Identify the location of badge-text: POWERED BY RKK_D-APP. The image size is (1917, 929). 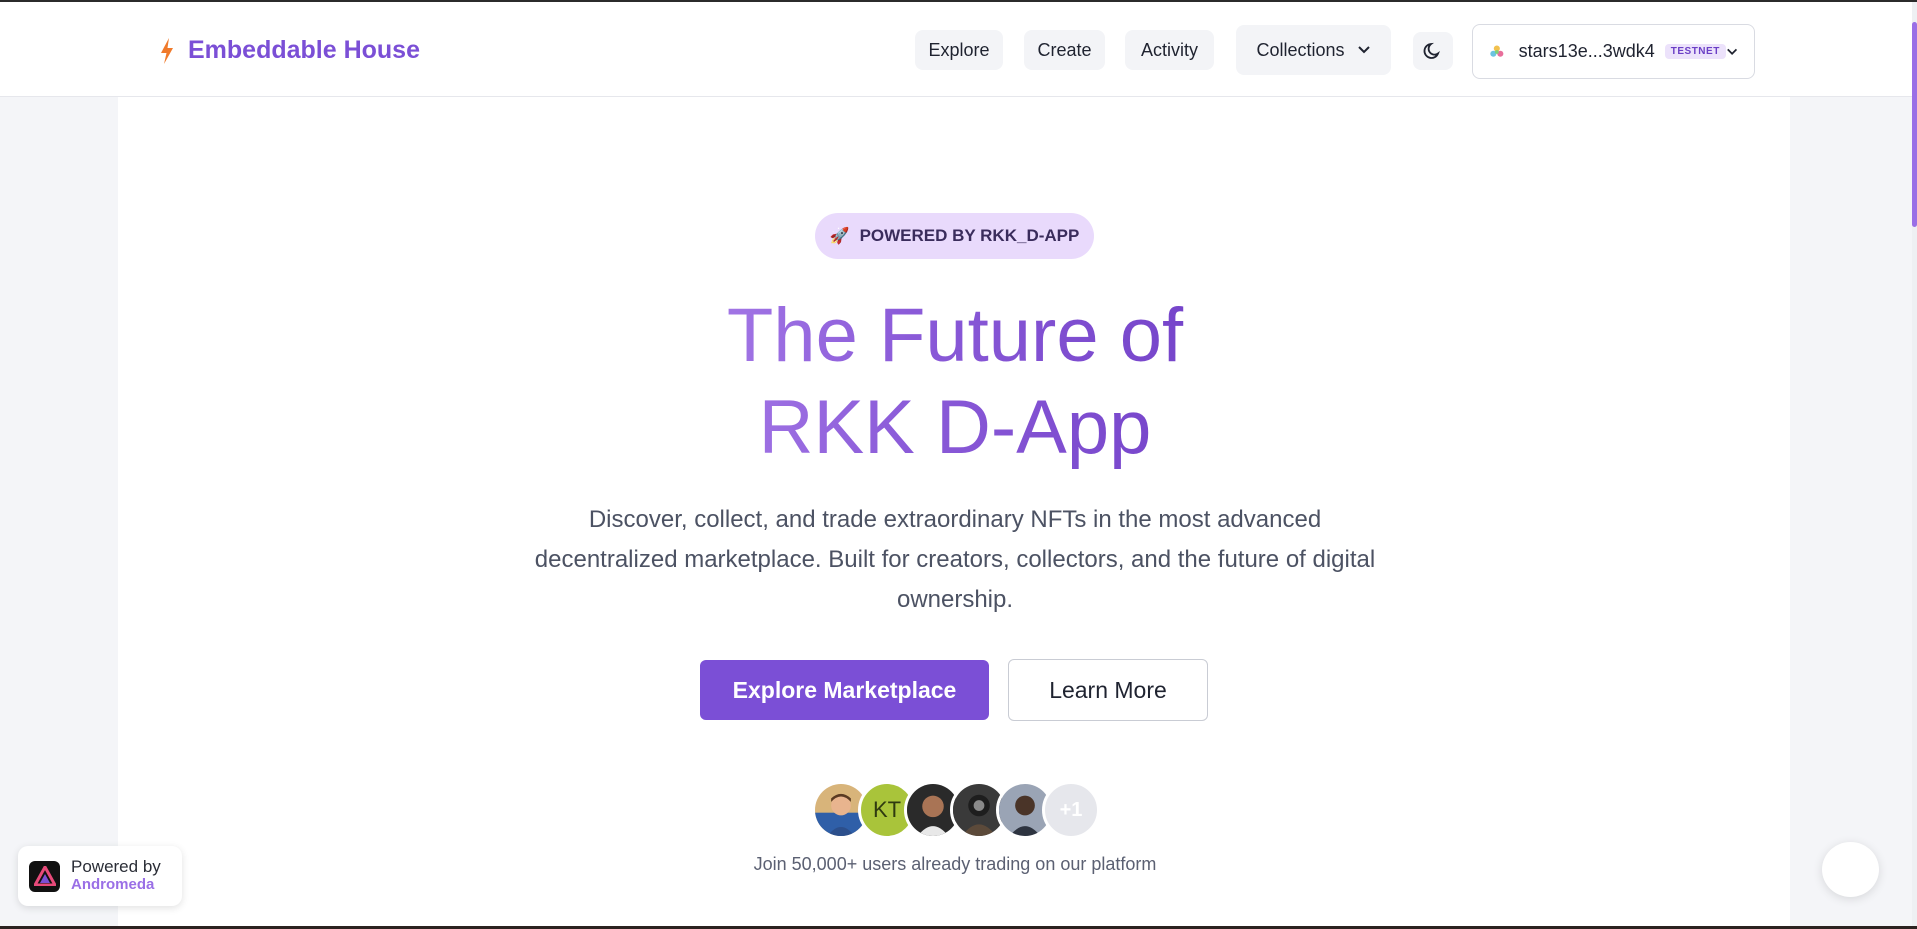
(969, 235).